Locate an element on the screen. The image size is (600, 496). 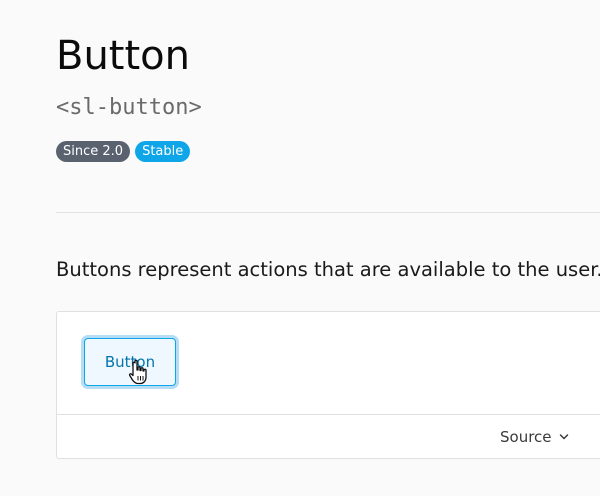
stability-badge: Stable is located at coordinates (163, 151).